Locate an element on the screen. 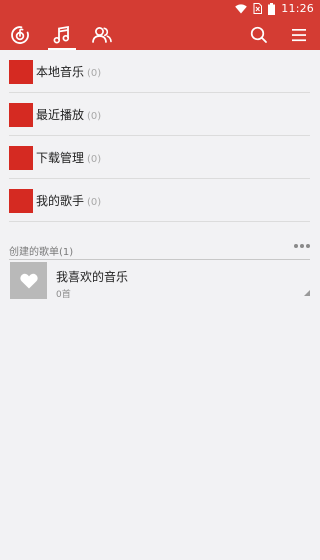 This screenshot has width=320, height=560. friends-icon is located at coordinates (102, 35).